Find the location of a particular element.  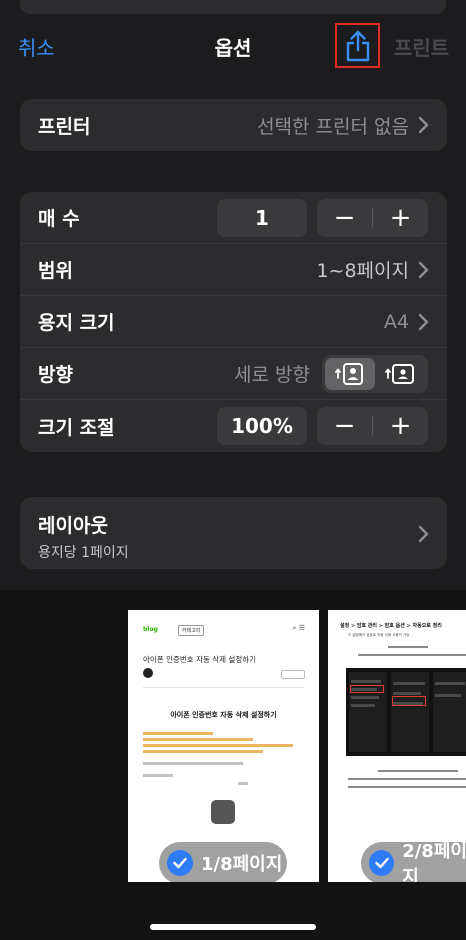

range-label: 범위 is located at coordinates (55, 271).